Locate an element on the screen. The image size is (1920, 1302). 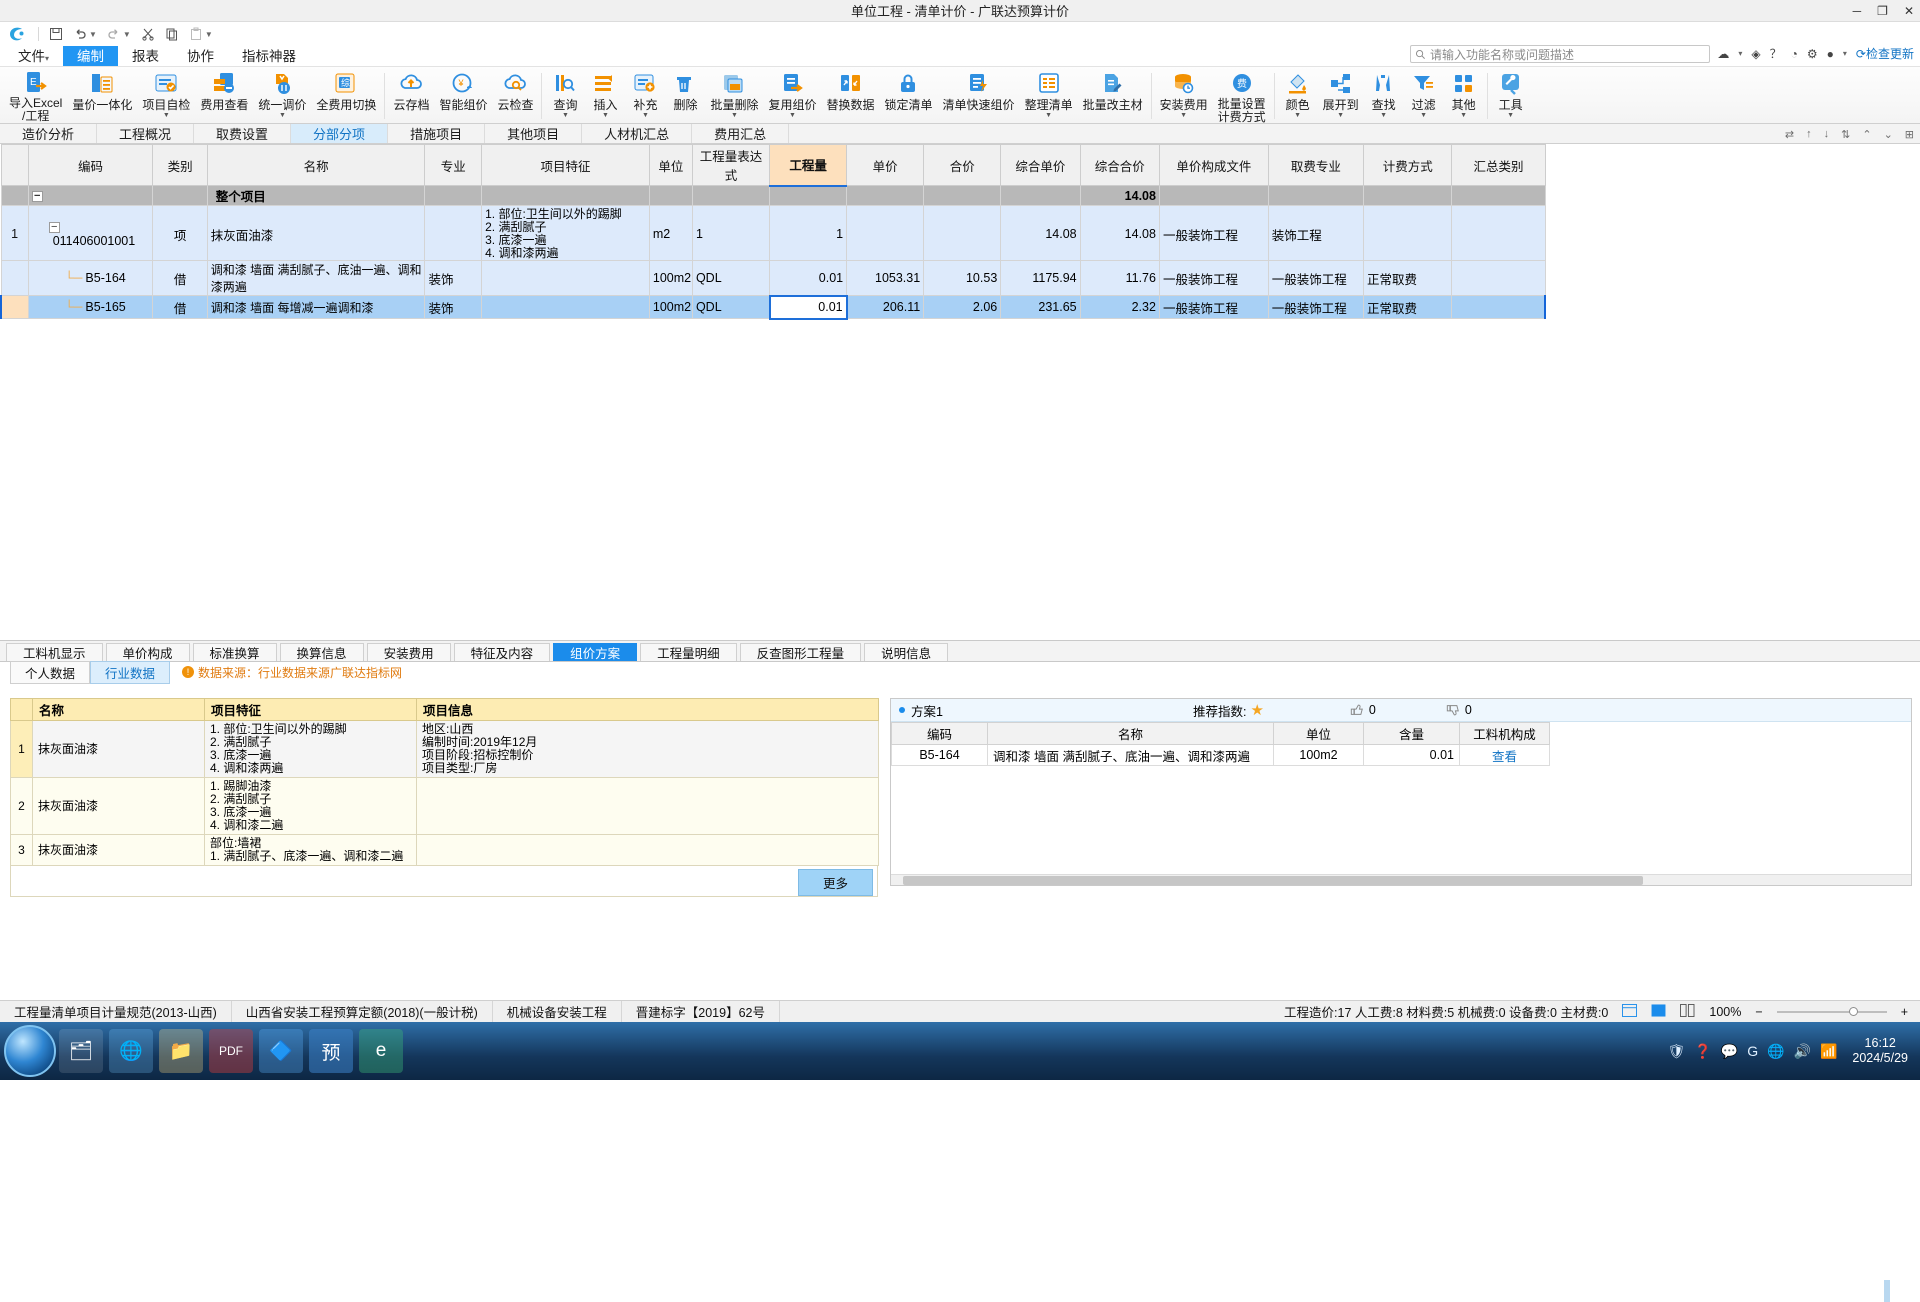
browser-icon: 🌐 is located at coordinates (131, 1051).